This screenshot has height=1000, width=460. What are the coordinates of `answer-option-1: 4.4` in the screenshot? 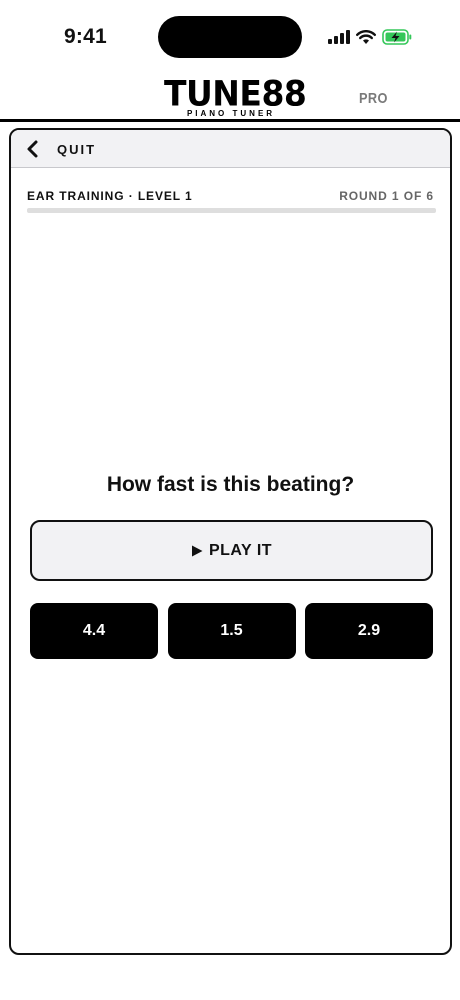 It's located at (94, 631).